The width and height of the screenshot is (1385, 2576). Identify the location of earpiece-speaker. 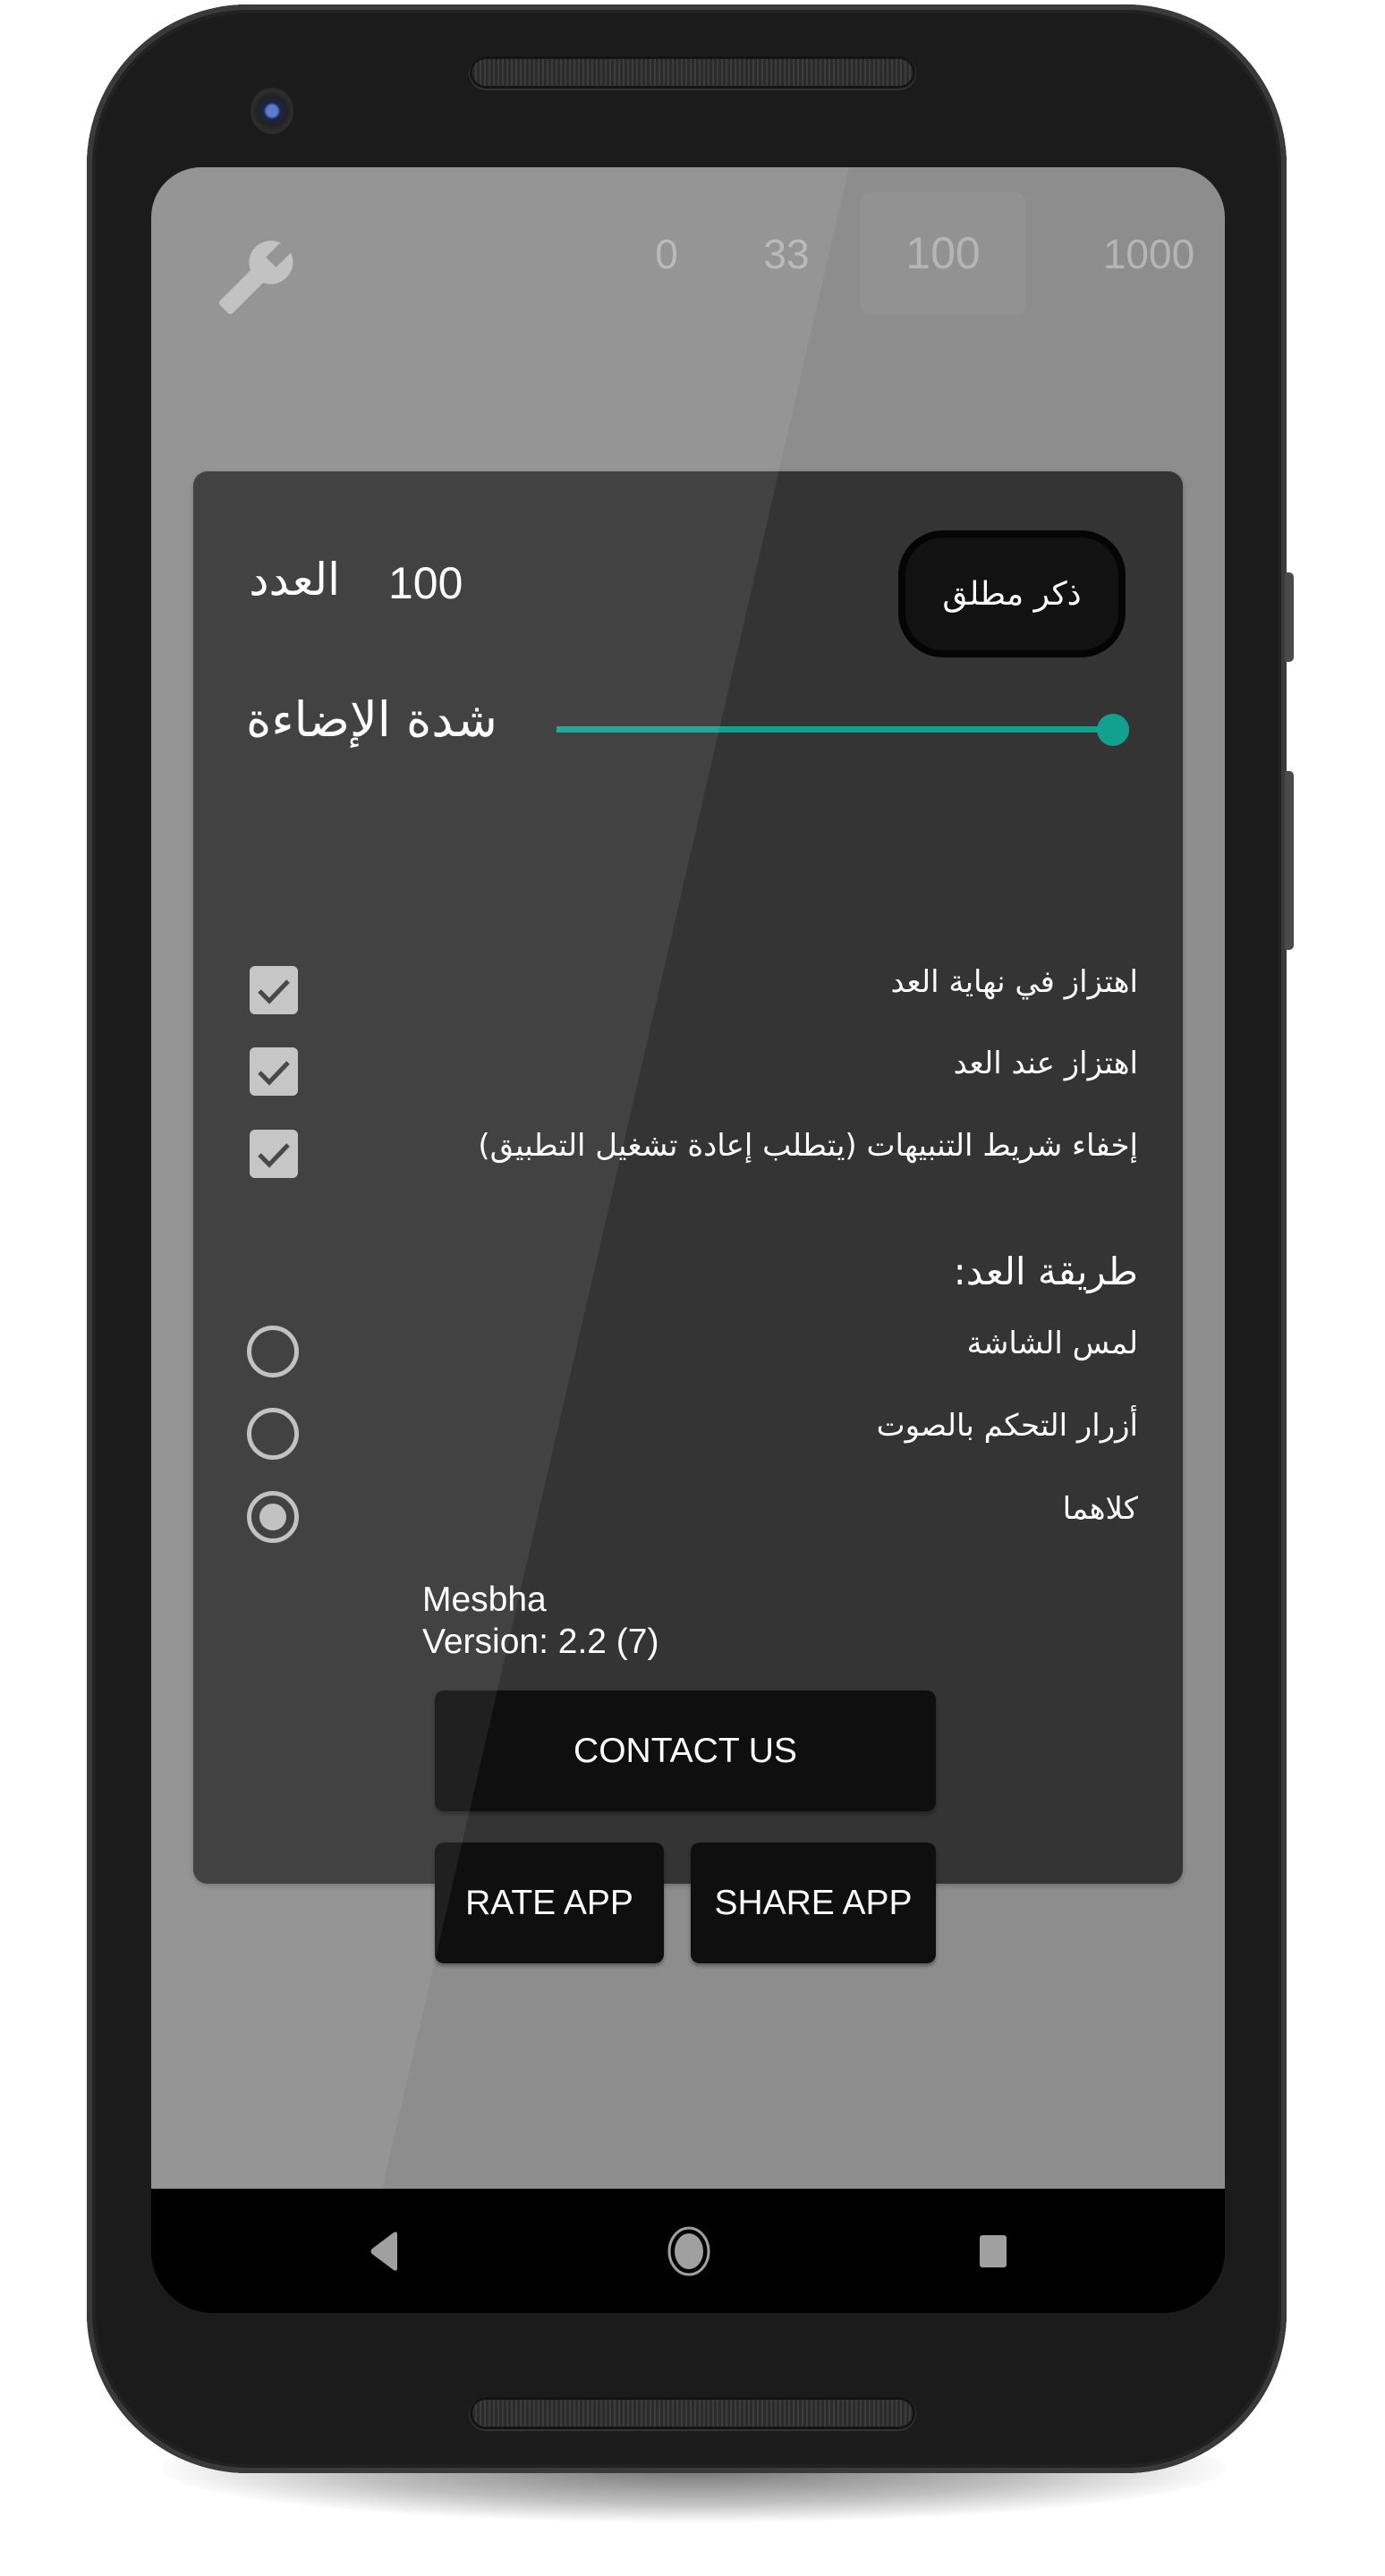
(692, 72).